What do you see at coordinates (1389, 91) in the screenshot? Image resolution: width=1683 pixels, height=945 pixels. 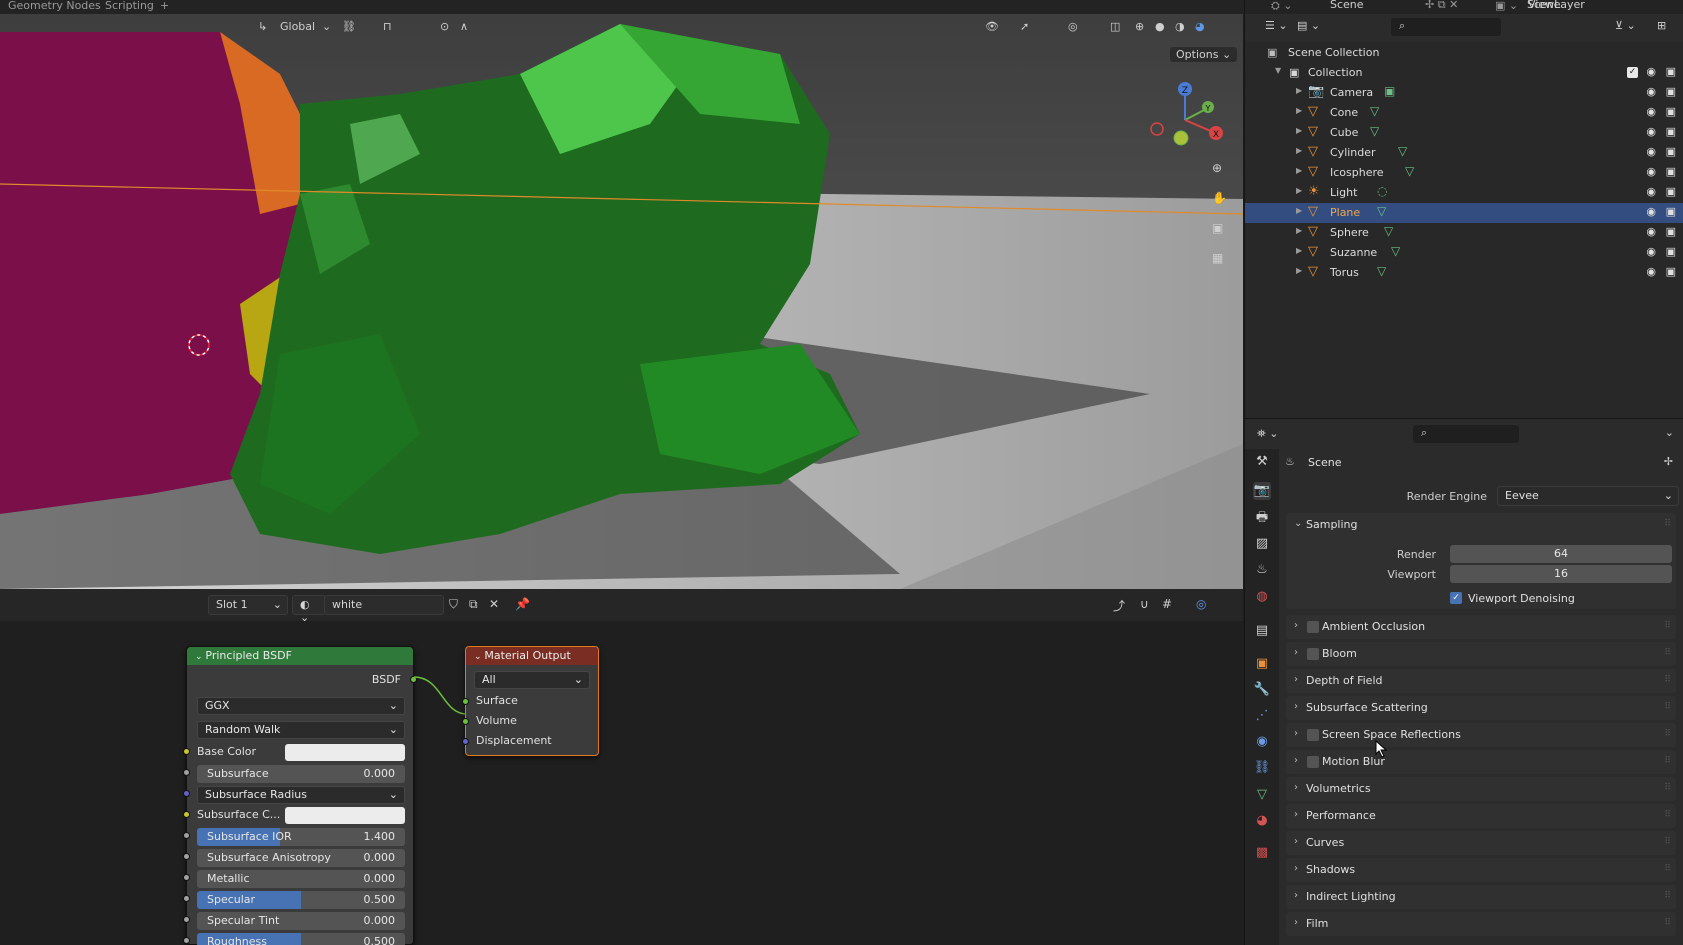 I see `camera-data-icon: ▣` at bounding box center [1389, 91].